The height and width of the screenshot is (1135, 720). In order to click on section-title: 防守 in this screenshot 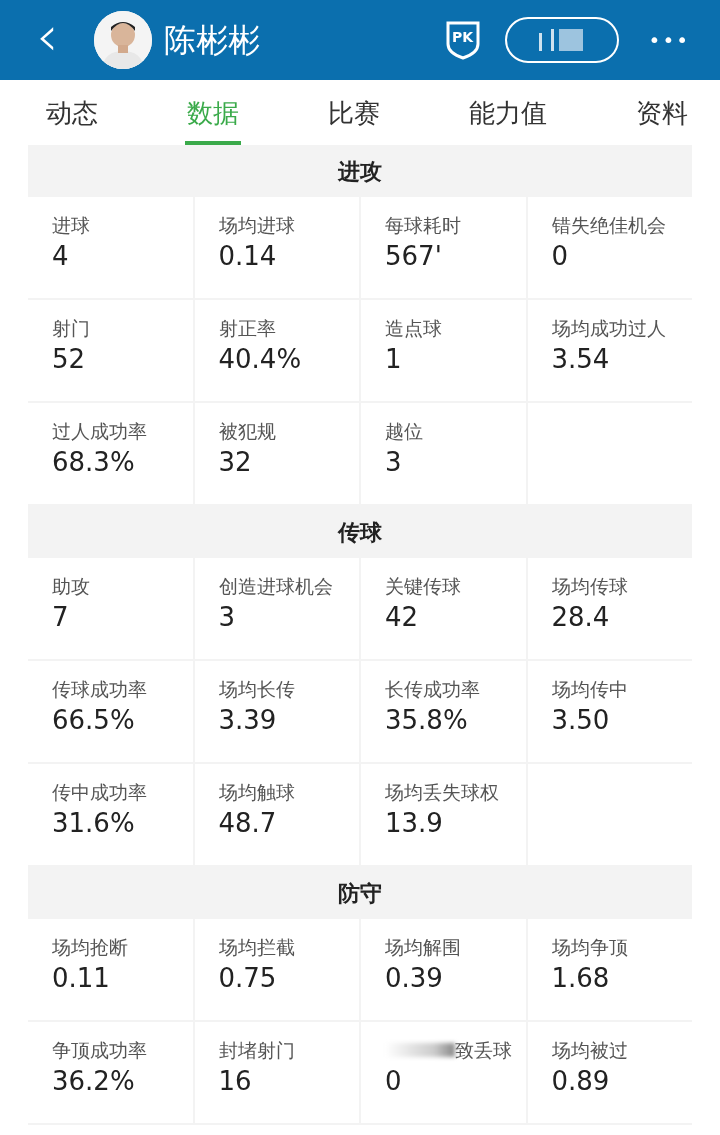, I will do `click(360, 893)`.